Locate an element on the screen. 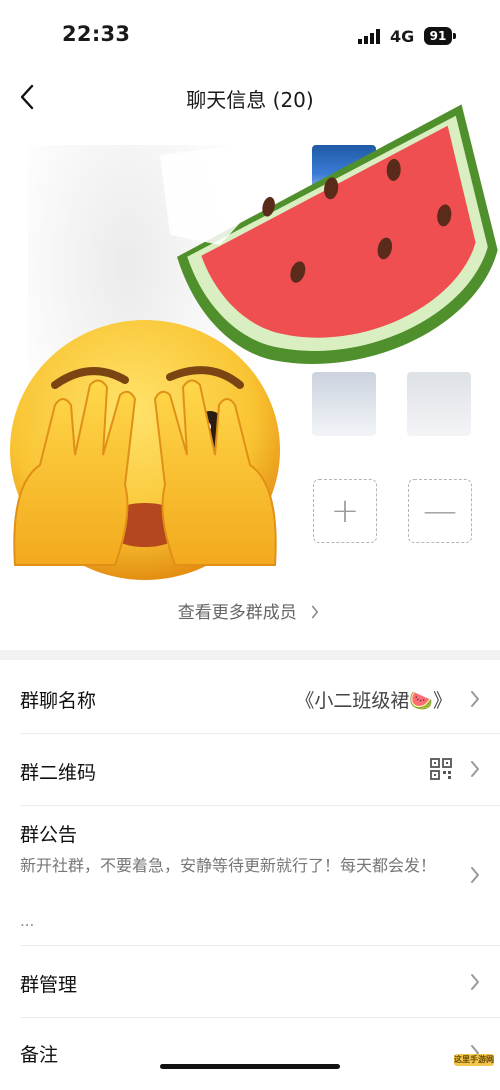  network-type: 4G is located at coordinates (402, 36).